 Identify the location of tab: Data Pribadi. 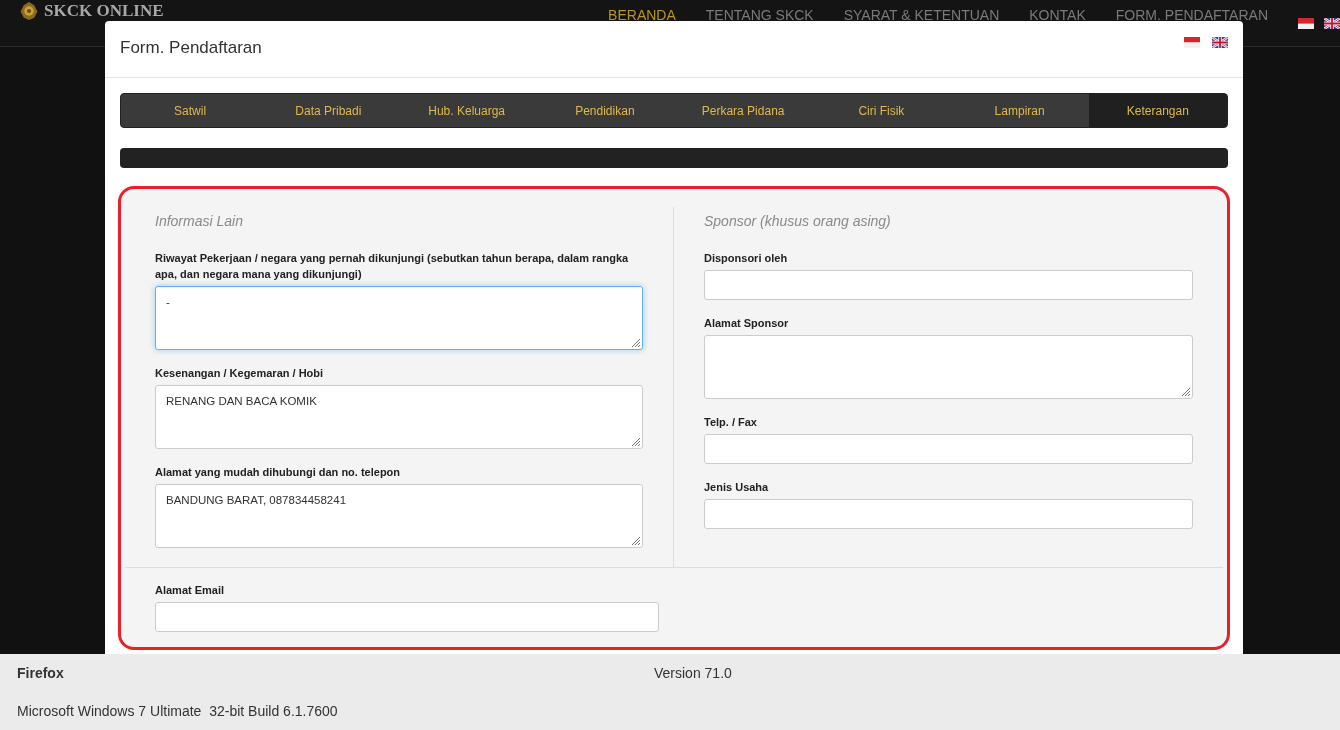
(328, 110).